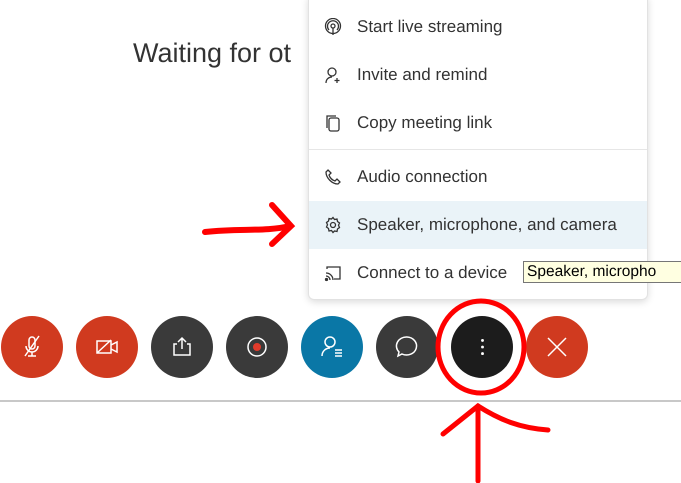 Image resolution: width=681 pixels, height=483 pixels. Describe the element at coordinates (407, 347) in the screenshot. I see `chat-icon` at that location.